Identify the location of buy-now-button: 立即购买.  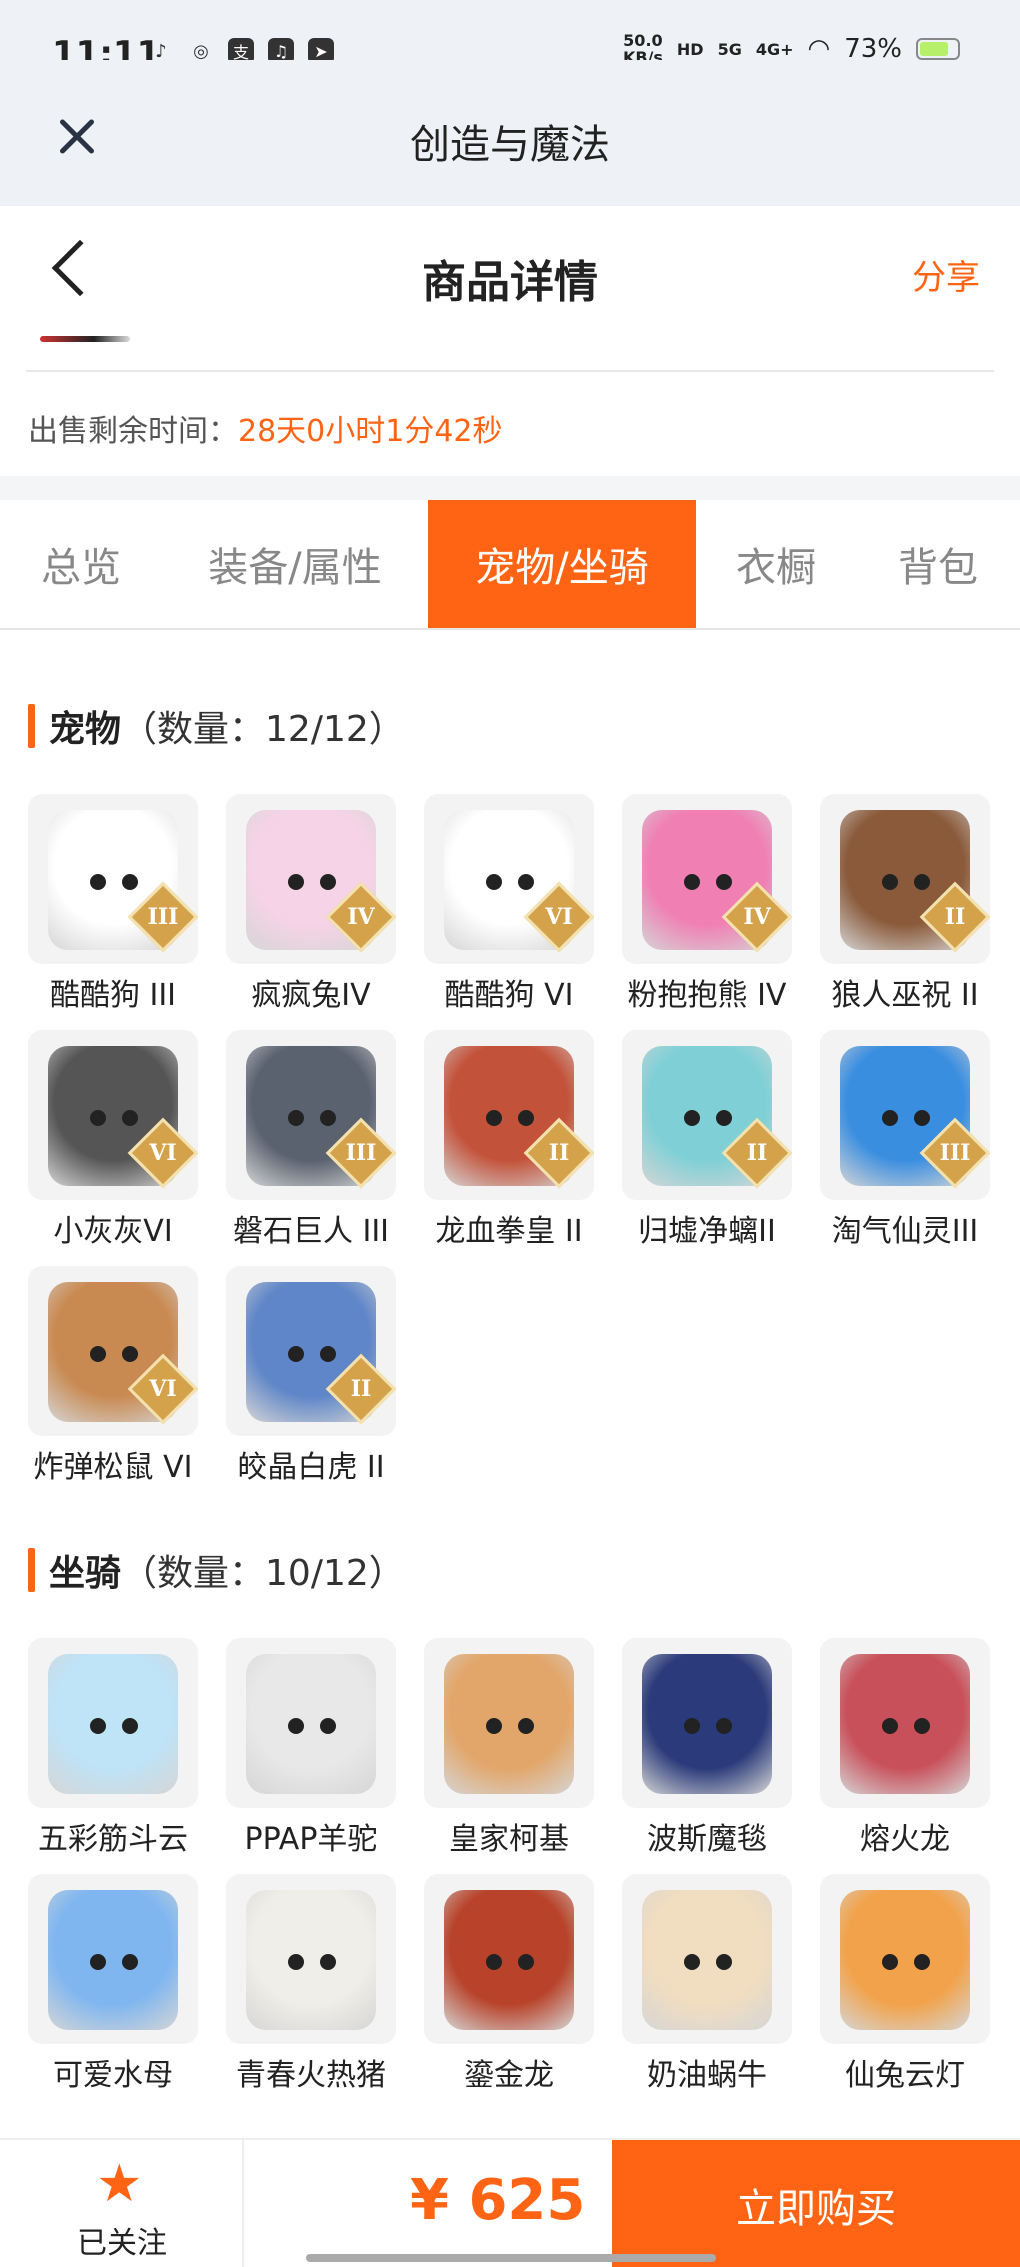
(816, 2203).